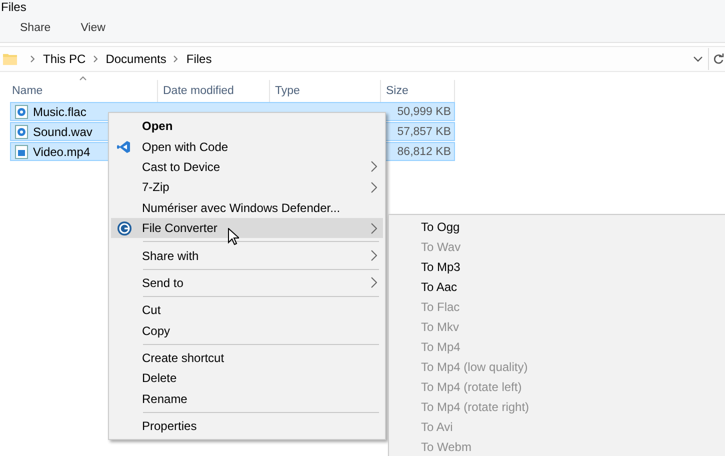 Image resolution: width=725 pixels, height=456 pixels. What do you see at coordinates (136, 59) in the screenshot?
I see `breadcrumb: Documents` at bounding box center [136, 59].